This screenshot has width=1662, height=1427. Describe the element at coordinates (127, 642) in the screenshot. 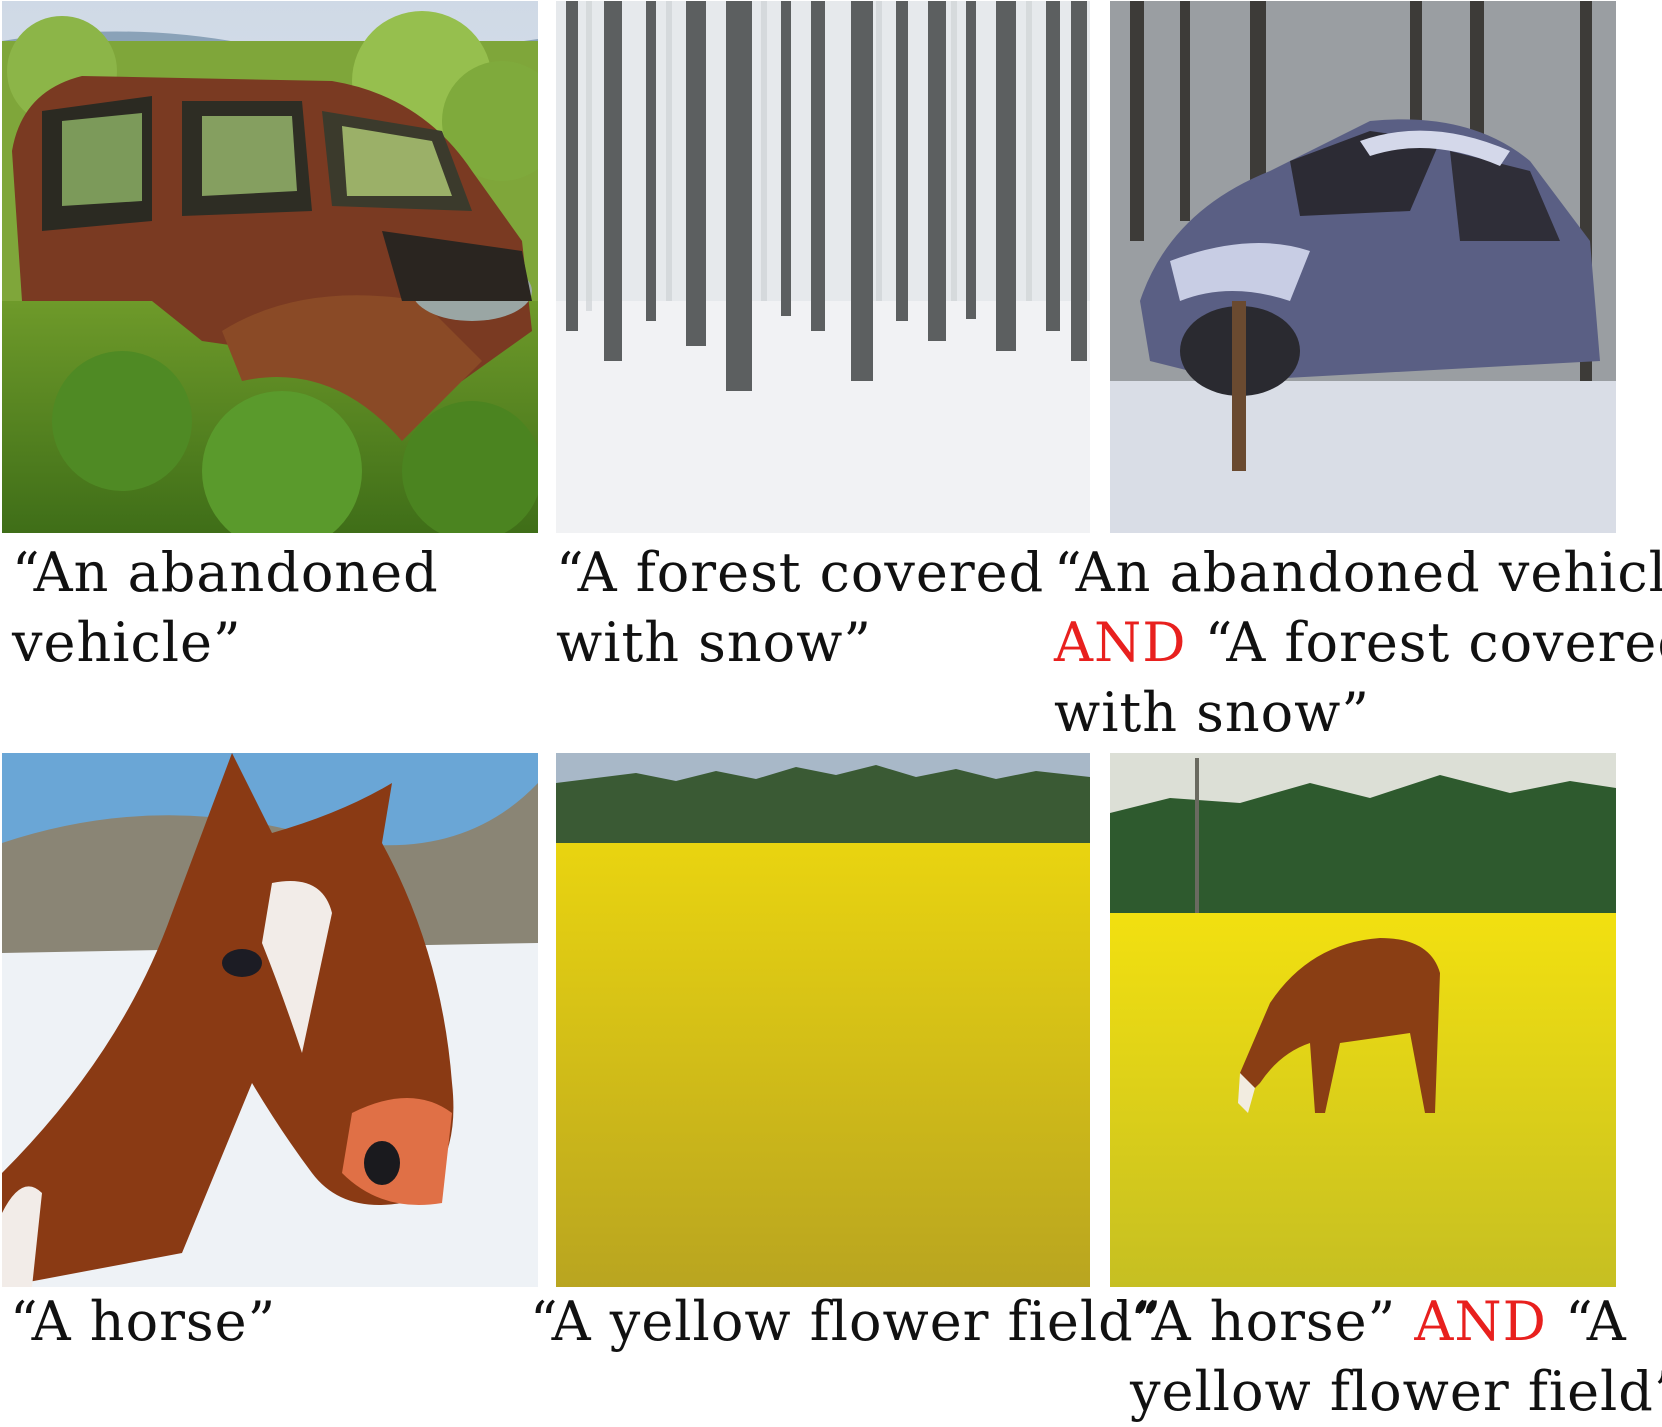

I see `caption-line: vehicle”` at that location.